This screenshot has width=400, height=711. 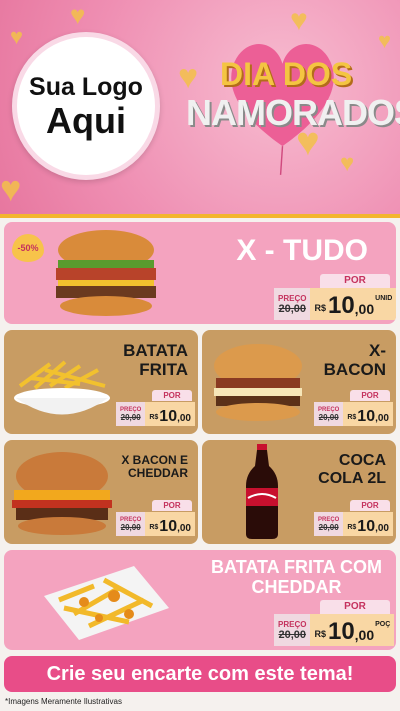 I want to click on logo-placeholder: Sua Logo Aqui, so click(x=86, y=106).